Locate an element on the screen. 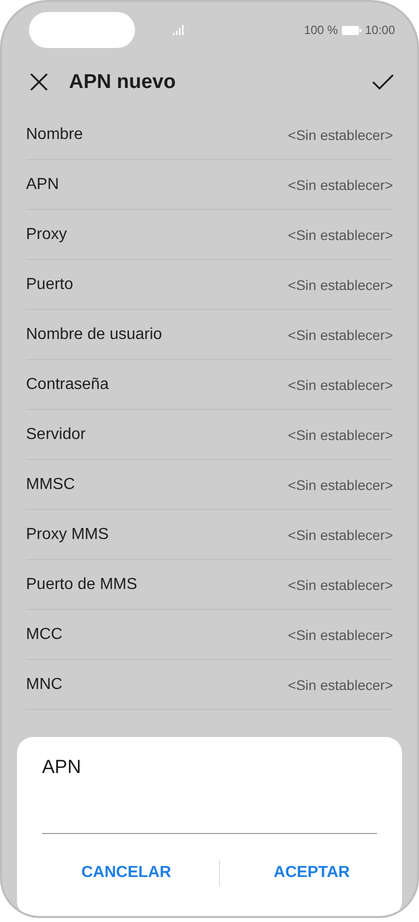  clock-time: 10:00 is located at coordinates (379, 30).